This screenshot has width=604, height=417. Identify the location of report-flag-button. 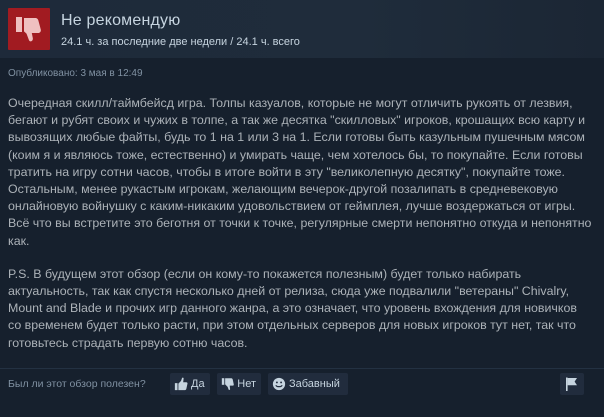
(572, 384).